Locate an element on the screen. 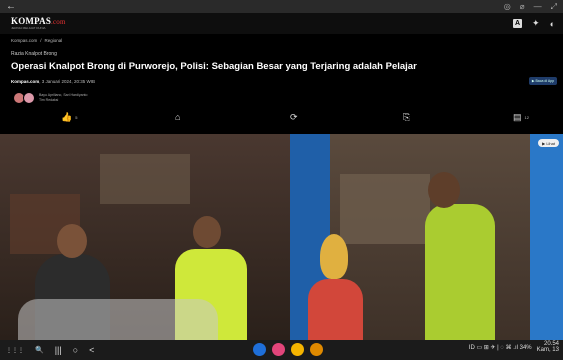 The height and width of the screenshot is (360, 563). app-icon-chrome is located at coordinates (297, 349).